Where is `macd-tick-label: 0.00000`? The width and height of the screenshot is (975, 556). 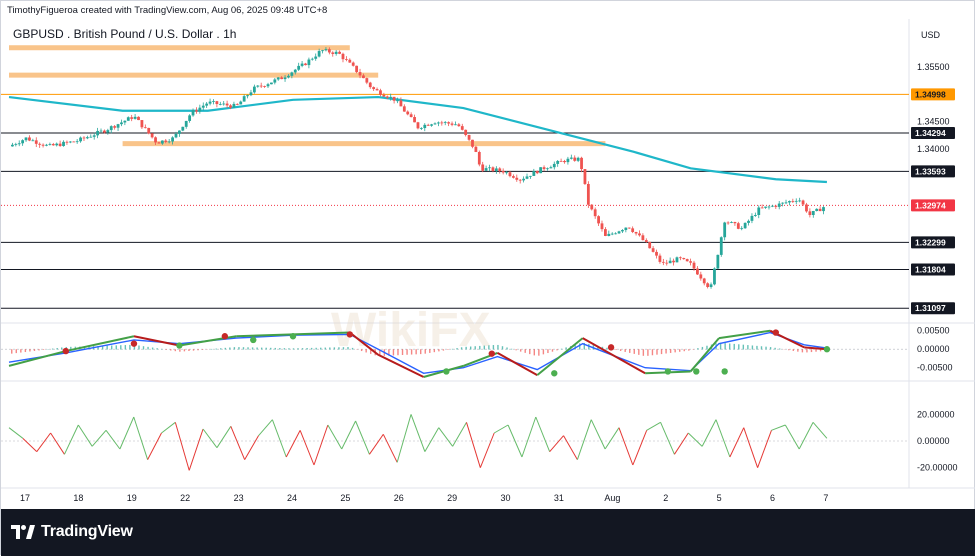 macd-tick-label: 0.00000 is located at coordinates (933, 349).